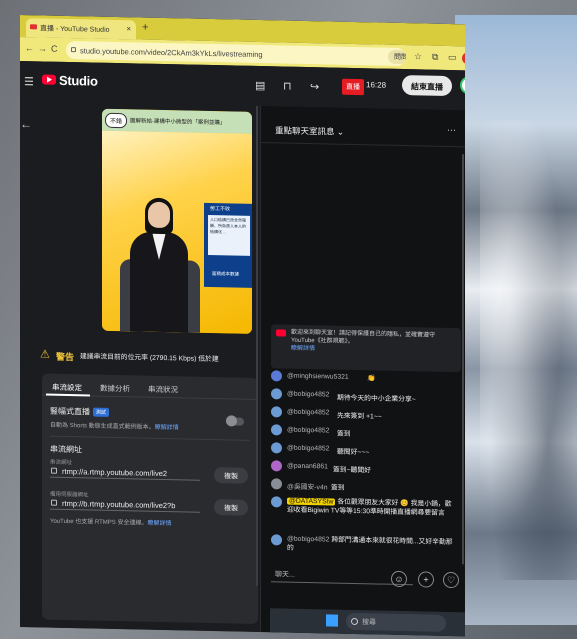 The width and height of the screenshot is (577, 639). What do you see at coordinates (287, 86) in the screenshot?
I see `bookmark-icon: ⊓` at bounding box center [287, 86].